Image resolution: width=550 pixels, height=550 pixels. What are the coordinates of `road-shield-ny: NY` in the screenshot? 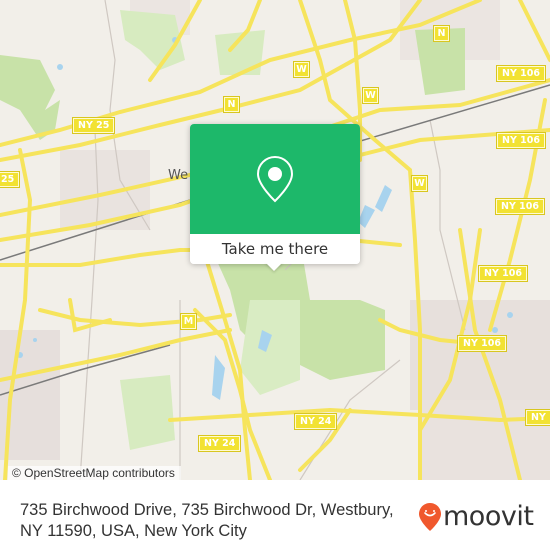 It's located at (537, 417).